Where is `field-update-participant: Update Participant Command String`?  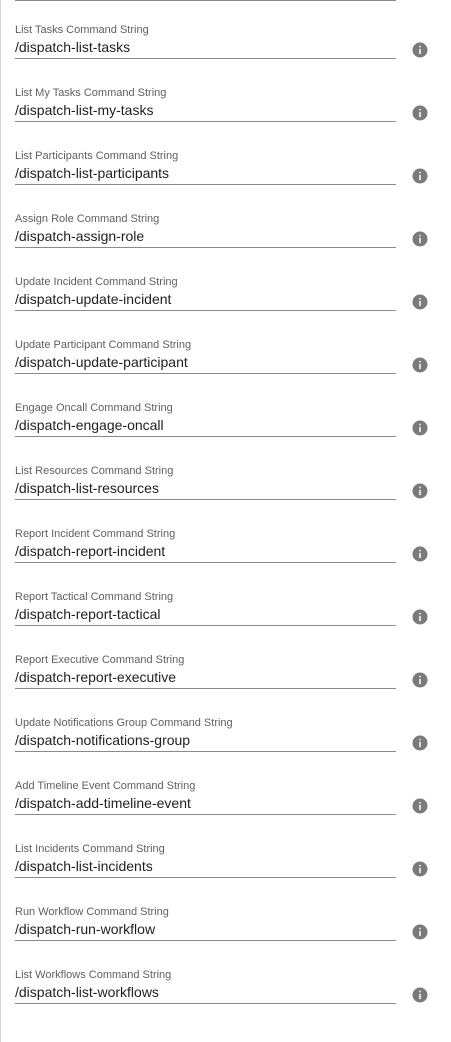
field-update-participant: Update Participant Command String is located at coordinates (225, 370).